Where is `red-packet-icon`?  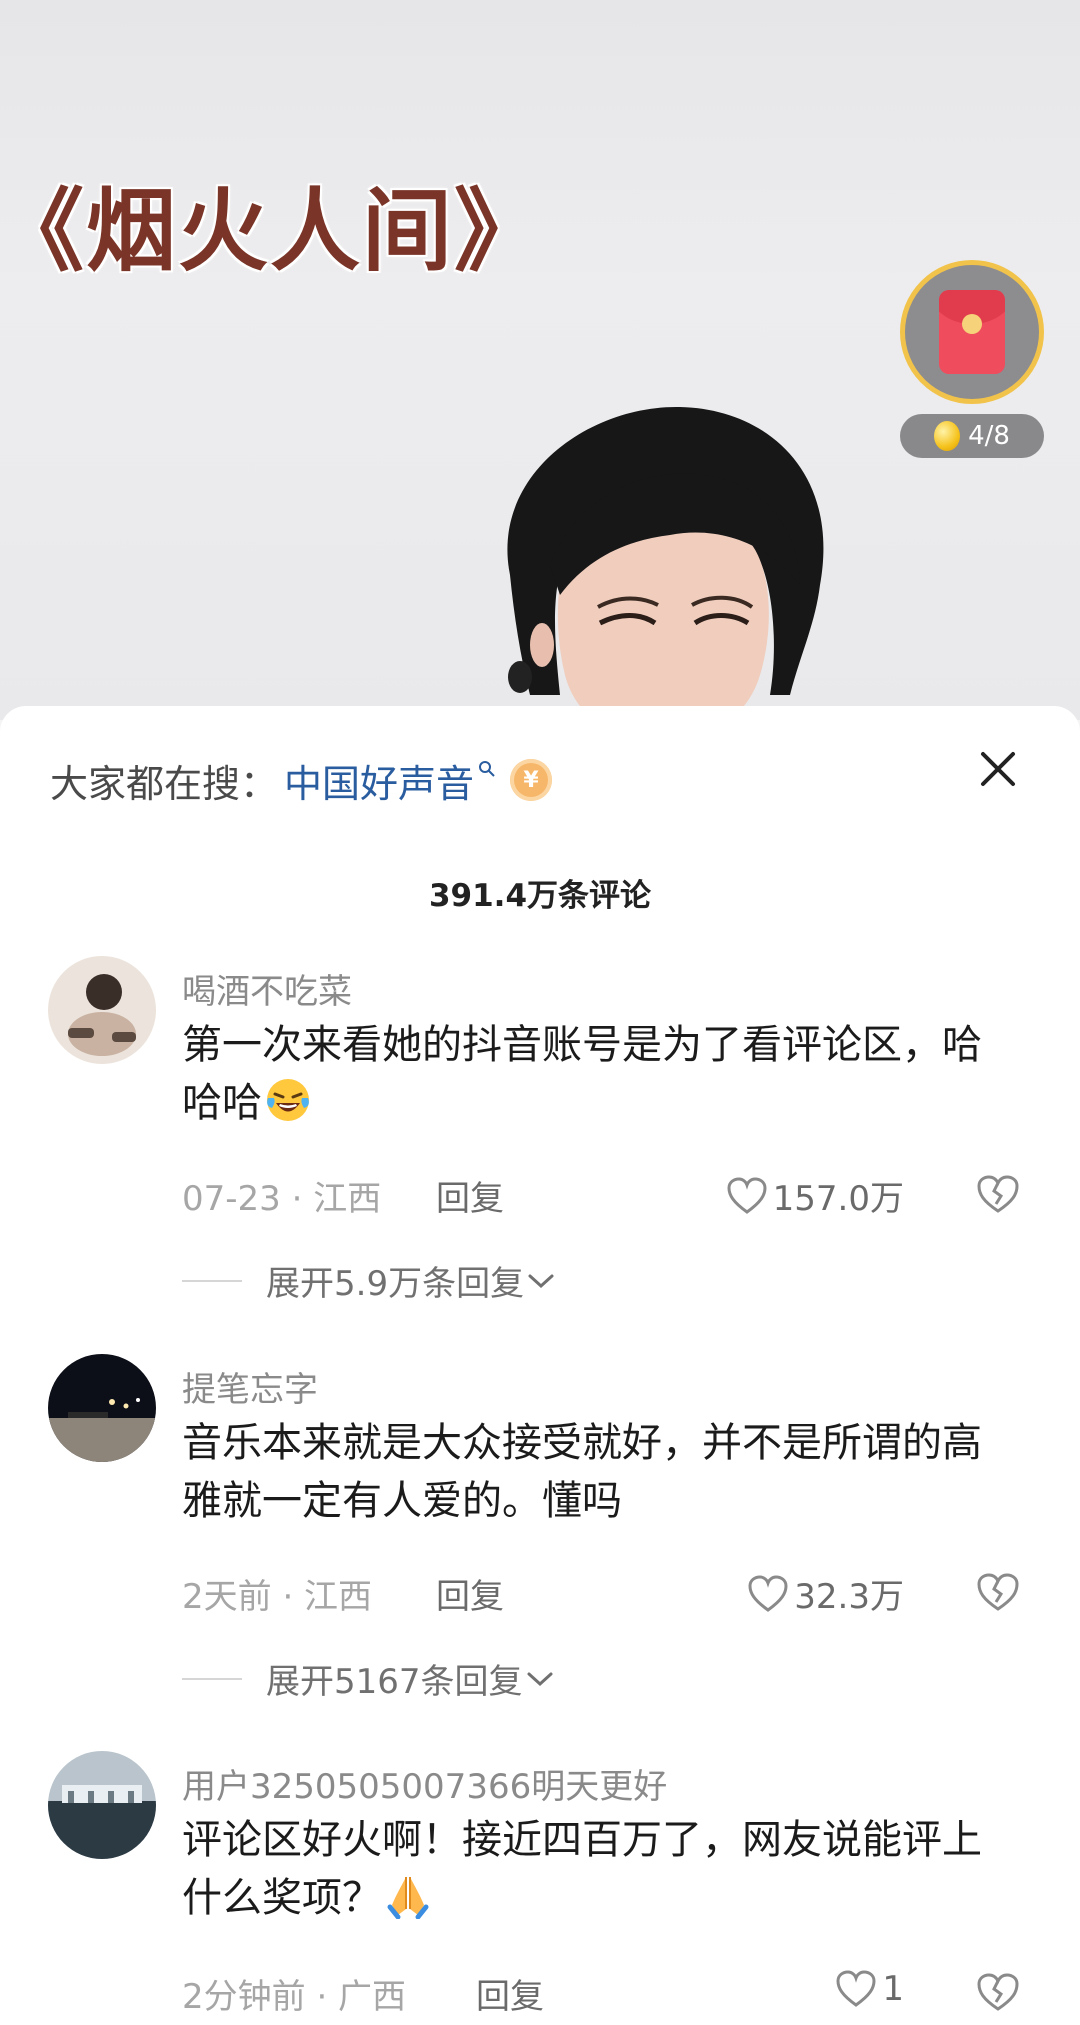
red-packet-icon is located at coordinates (972, 332).